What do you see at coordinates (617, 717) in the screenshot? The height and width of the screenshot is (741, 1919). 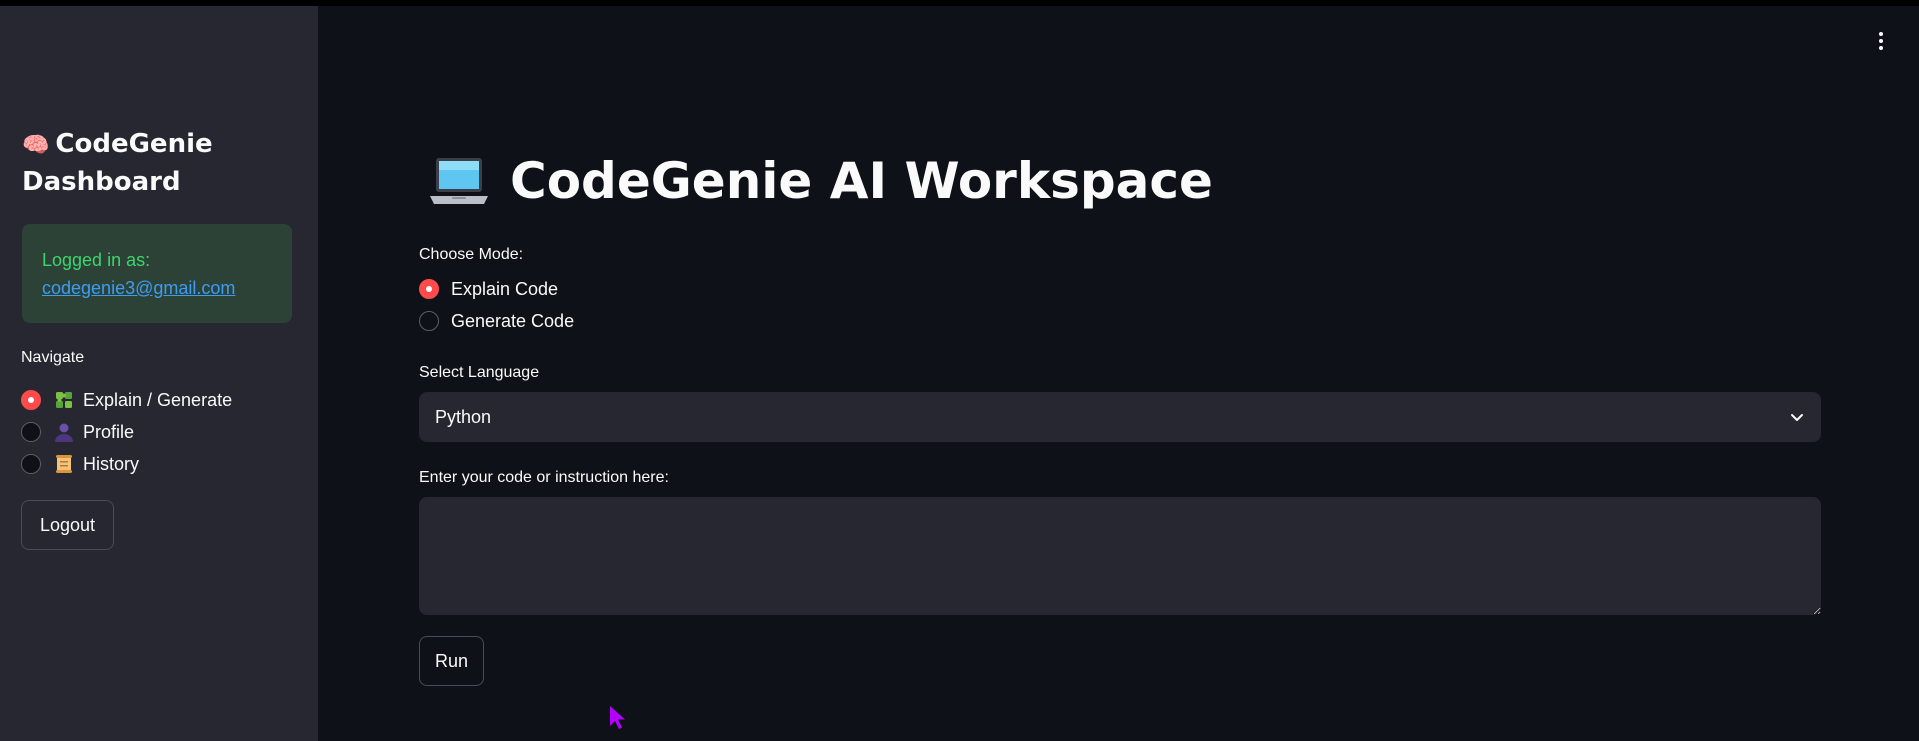 I see `mouse-cursor-icon` at bounding box center [617, 717].